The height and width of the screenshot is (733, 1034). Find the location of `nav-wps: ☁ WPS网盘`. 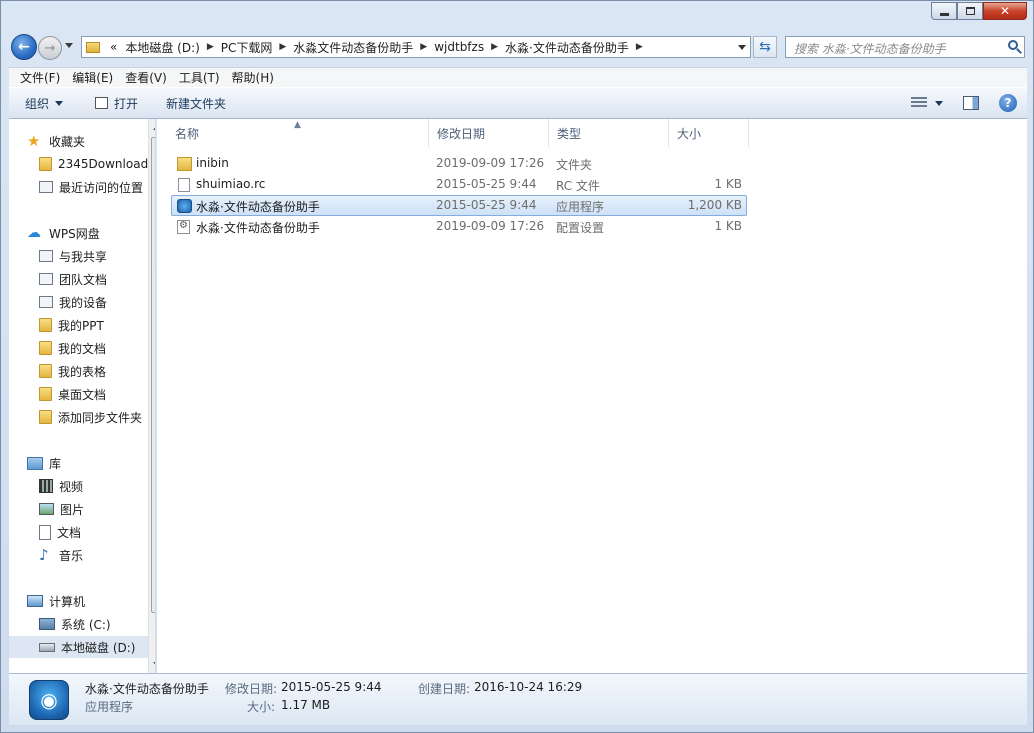

nav-wps: ☁ WPS网盘 is located at coordinates (91, 233).